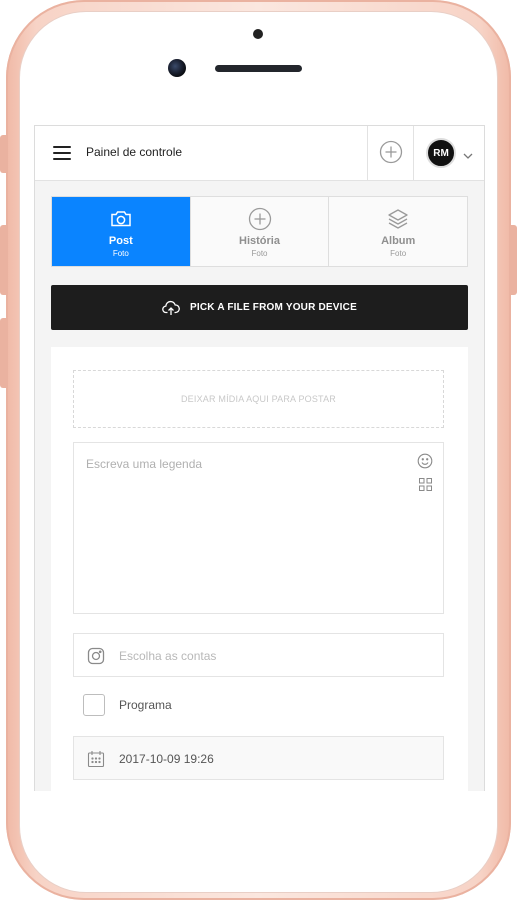  What do you see at coordinates (96, 759) in the screenshot?
I see `calendar-icon` at bounding box center [96, 759].